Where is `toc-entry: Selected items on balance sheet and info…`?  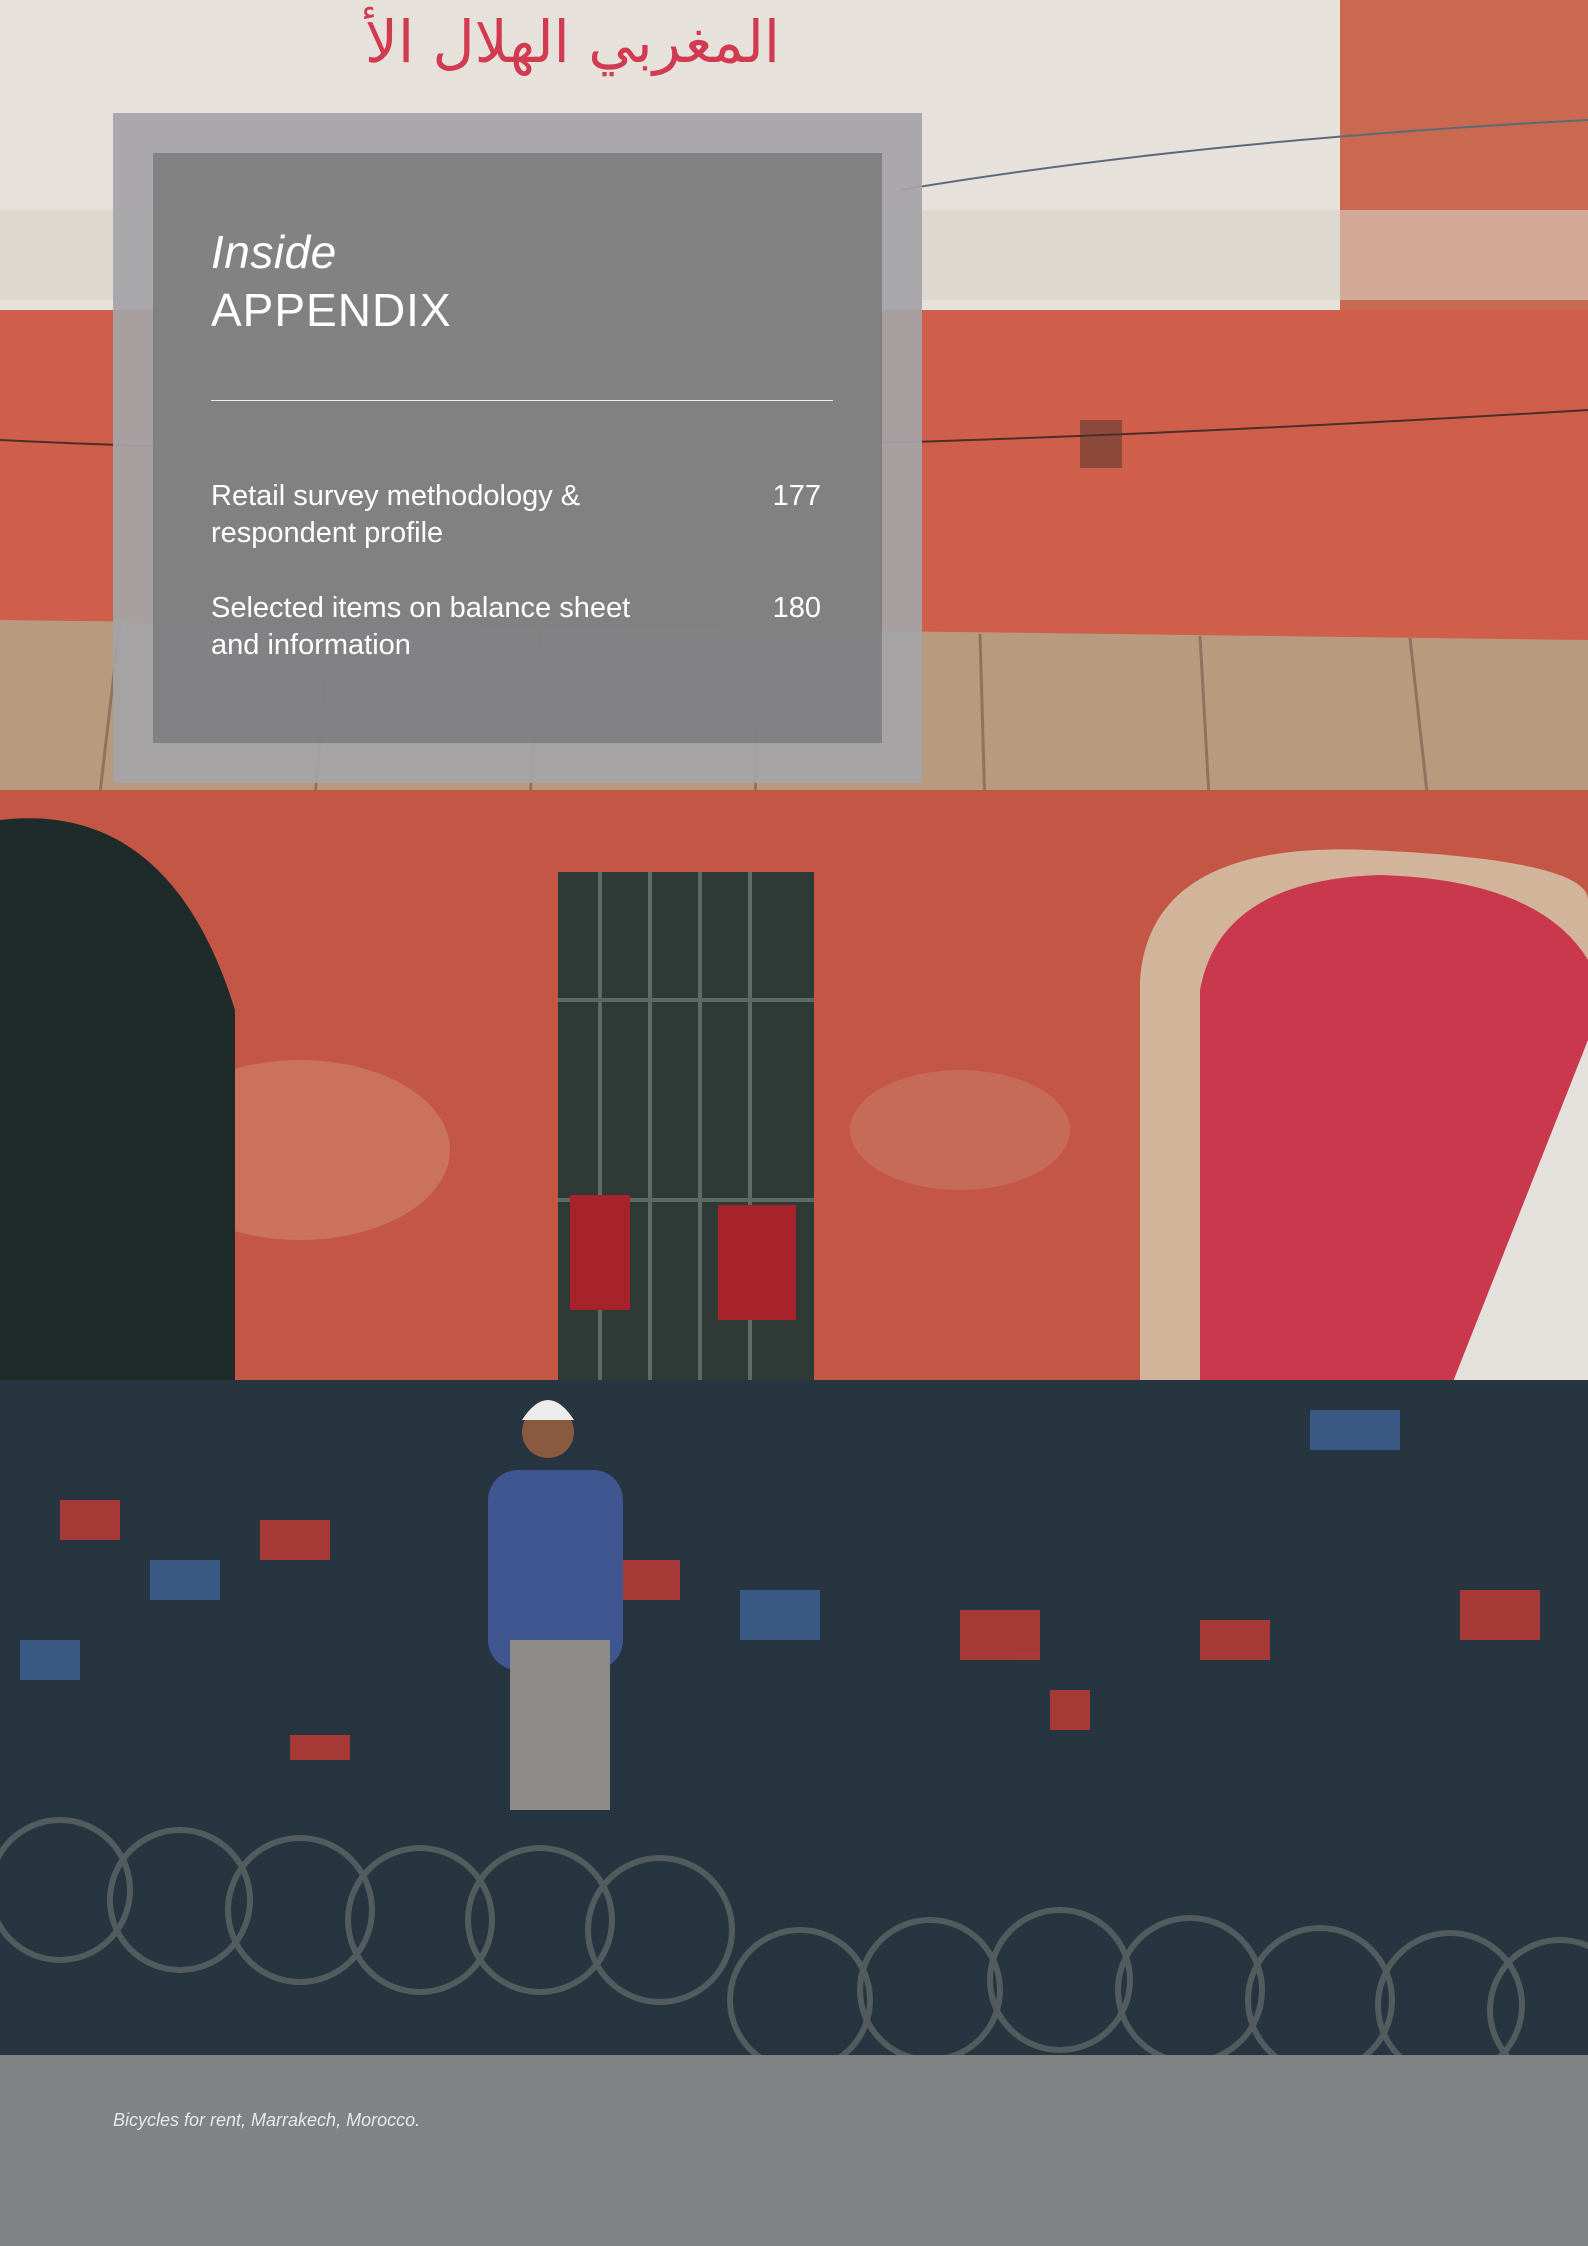 toc-entry: Selected items on balance sheet and info… is located at coordinates (516, 627).